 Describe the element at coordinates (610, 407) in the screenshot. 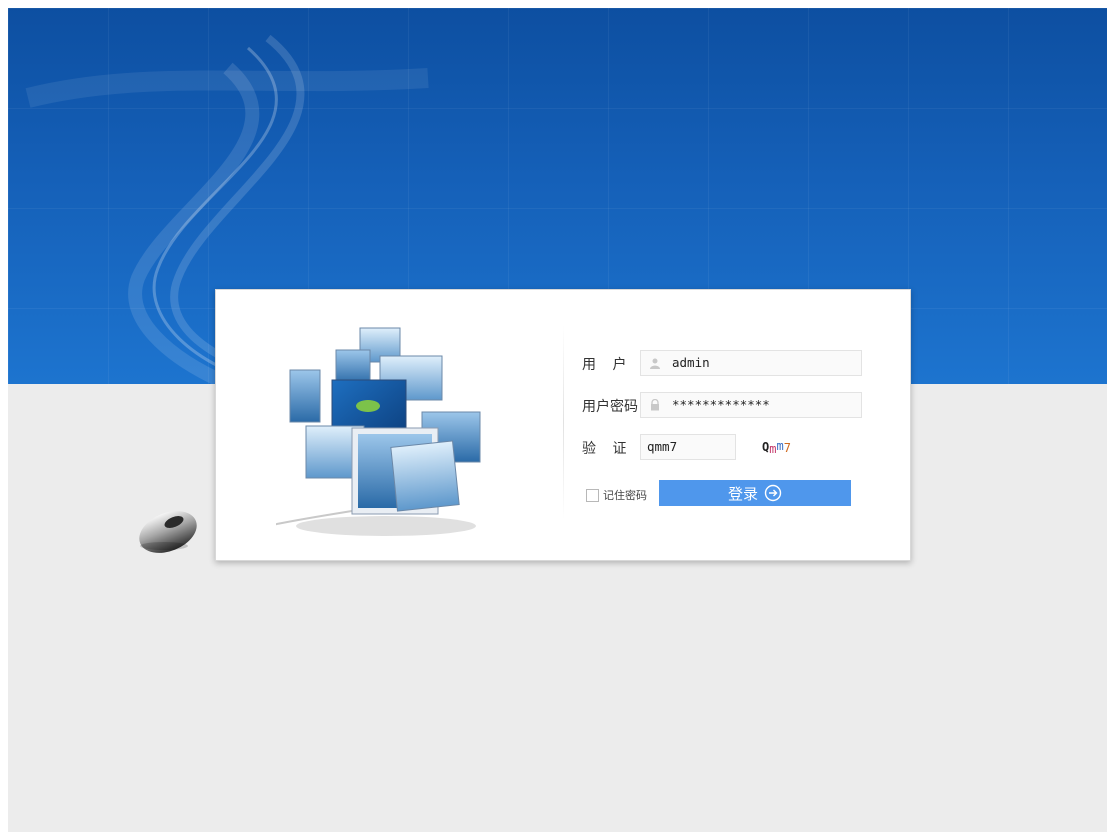

I see `password-label: 用户密码` at that location.